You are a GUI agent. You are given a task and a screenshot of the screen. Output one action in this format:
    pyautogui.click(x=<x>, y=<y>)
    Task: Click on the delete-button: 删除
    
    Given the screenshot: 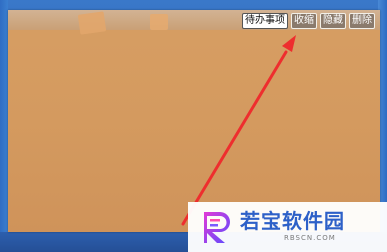 What is the action you would take?
    pyautogui.click(x=362, y=21)
    